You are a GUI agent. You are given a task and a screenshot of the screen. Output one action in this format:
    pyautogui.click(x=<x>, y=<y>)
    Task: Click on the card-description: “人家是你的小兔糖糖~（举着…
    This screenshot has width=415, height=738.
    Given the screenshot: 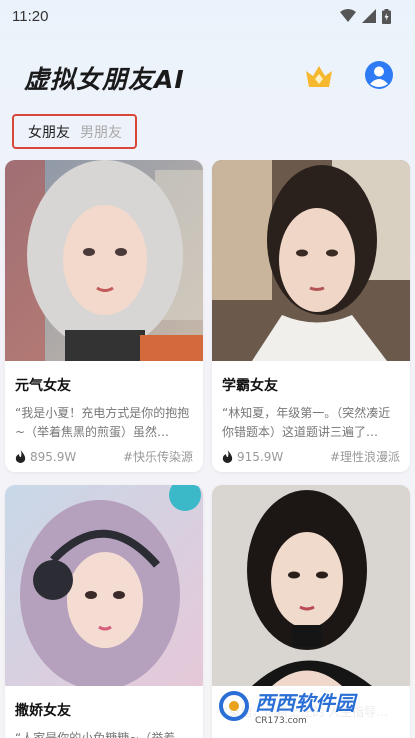 What is the action you would take?
    pyautogui.click(x=101, y=734)
    